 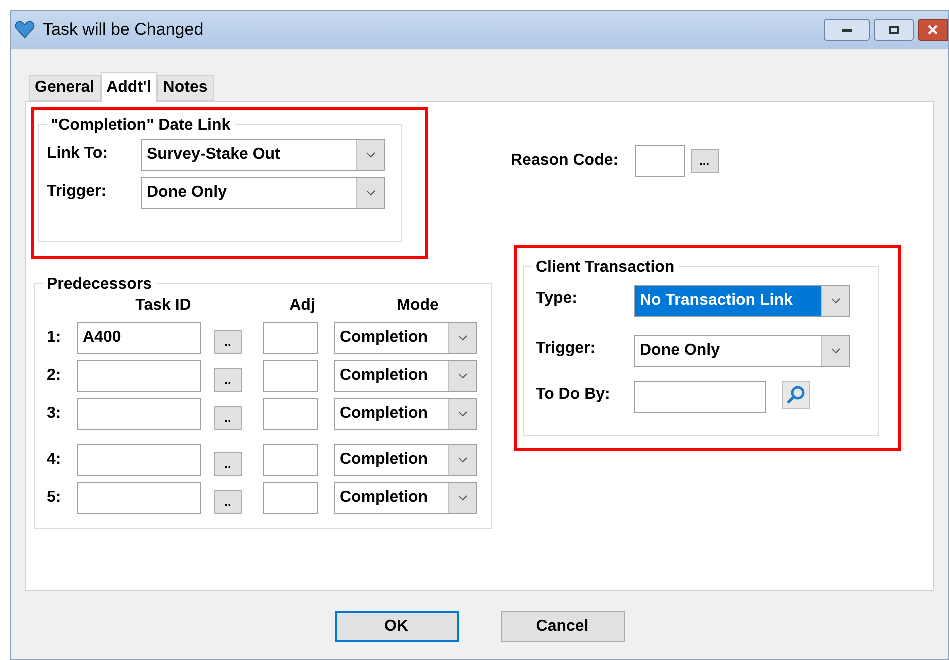 I want to click on search-button, so click(x=796, y=395).